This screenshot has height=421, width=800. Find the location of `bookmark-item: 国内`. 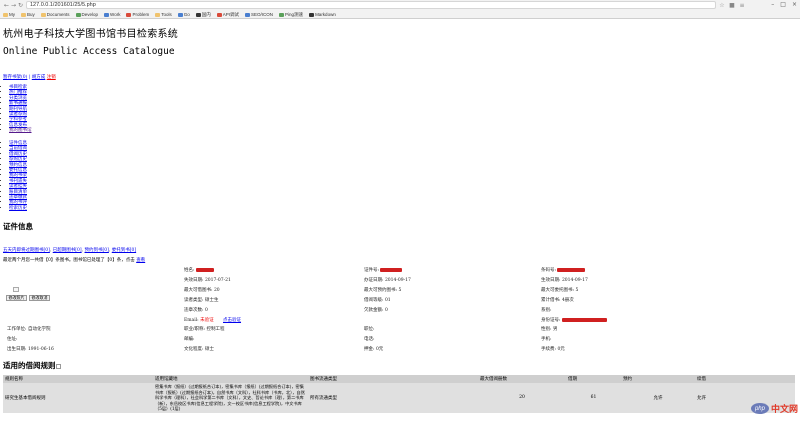

bookmark-item: 国内 is located at coordinates (203, 15).